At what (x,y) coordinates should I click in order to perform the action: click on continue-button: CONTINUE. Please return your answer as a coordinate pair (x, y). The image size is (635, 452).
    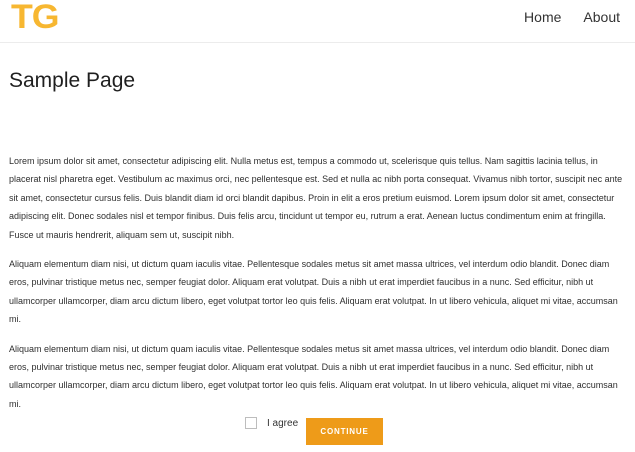
    Looking at the image, I should click on (344, 431).